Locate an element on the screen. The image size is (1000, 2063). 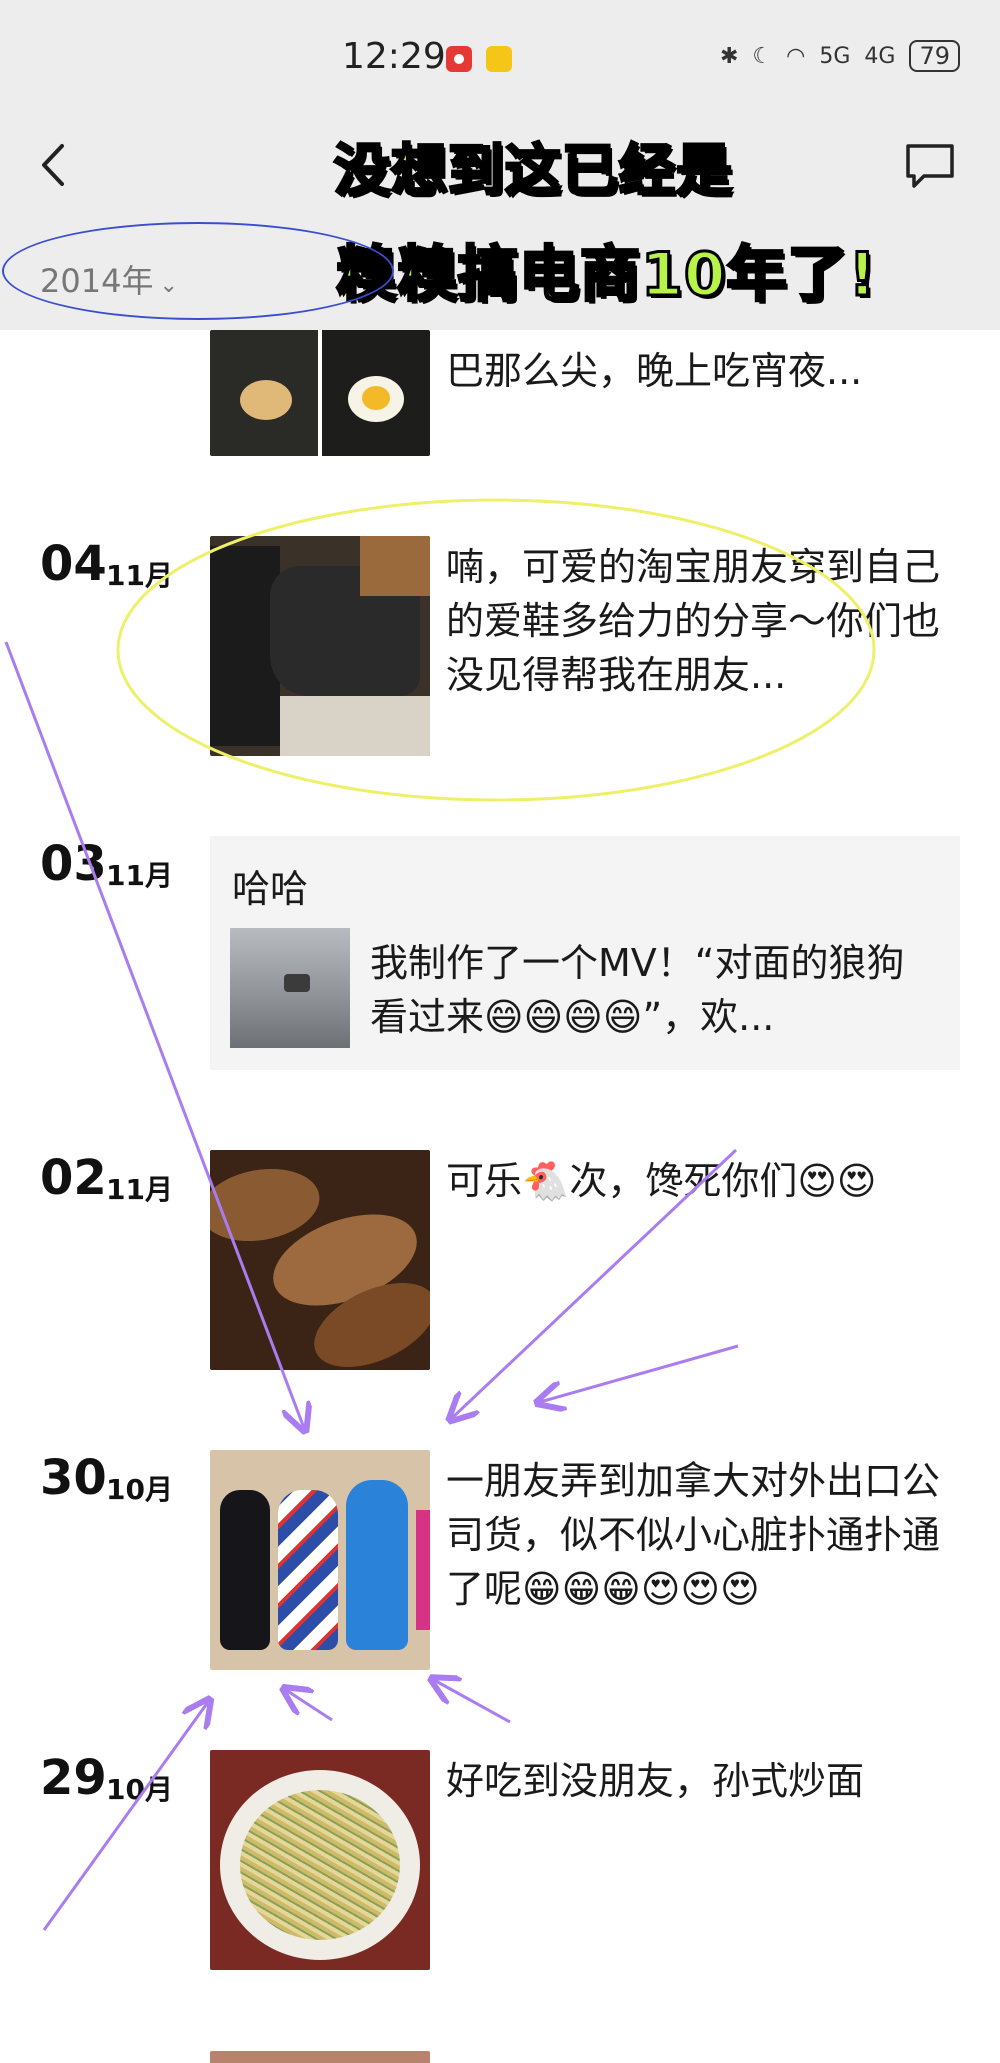
status-bar: 12:29 ✱ ☾ ◠ 5G 4G 79 is located at coordinates (500, 55).